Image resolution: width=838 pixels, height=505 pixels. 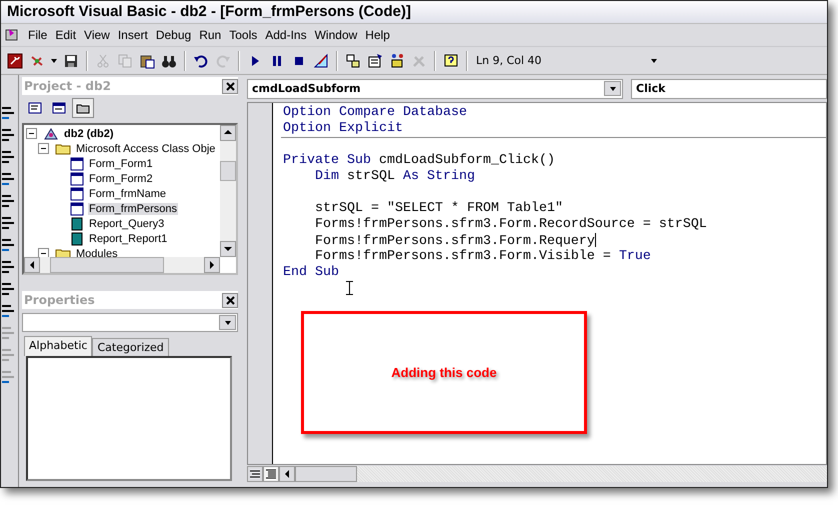 What do you see at coordinates (444, 372) in the screenshot?
I see `annotation-text: Adding this code` at bounding box center [444, 372].